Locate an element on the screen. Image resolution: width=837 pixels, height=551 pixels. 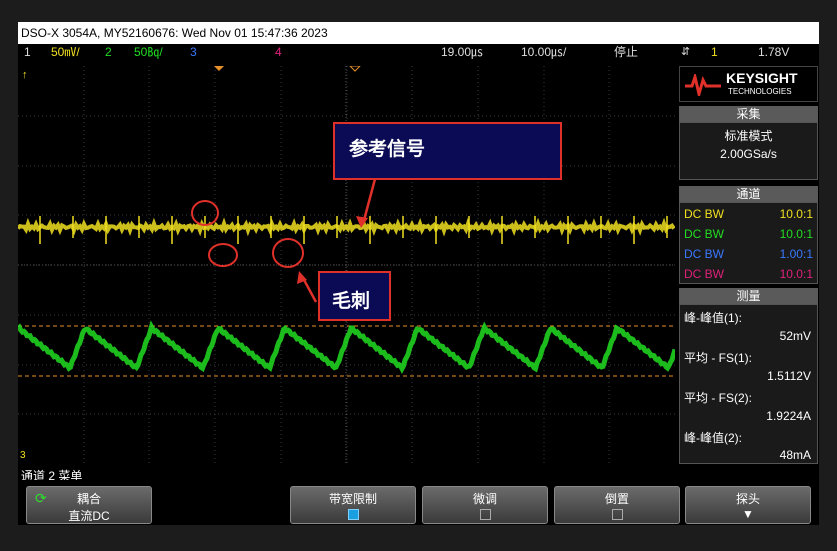
measure-header: 测量 is located at coordinates (748, 296).